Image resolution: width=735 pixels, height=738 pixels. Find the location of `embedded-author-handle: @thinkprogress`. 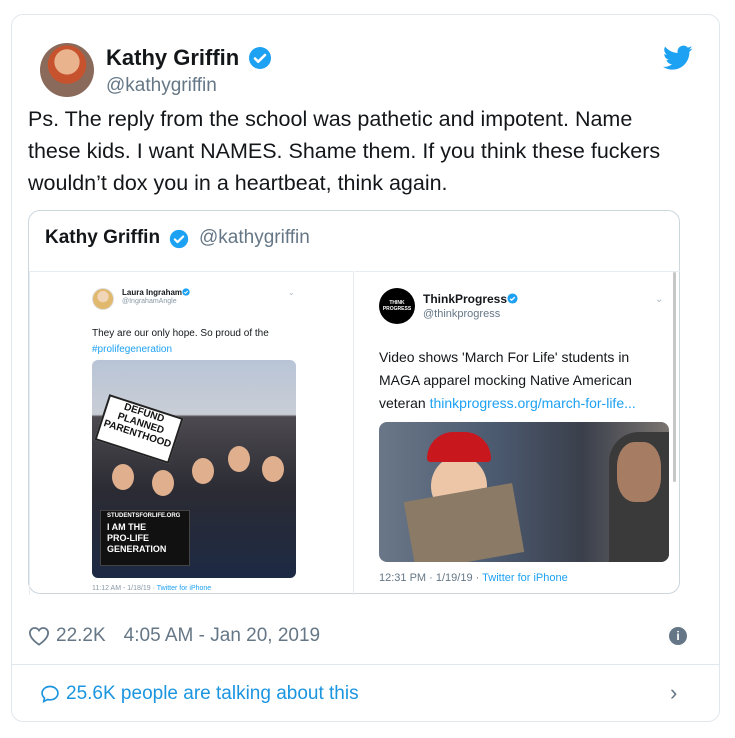

embedded-author-handle: @thinkprogress is located at coordinates (461, 314).